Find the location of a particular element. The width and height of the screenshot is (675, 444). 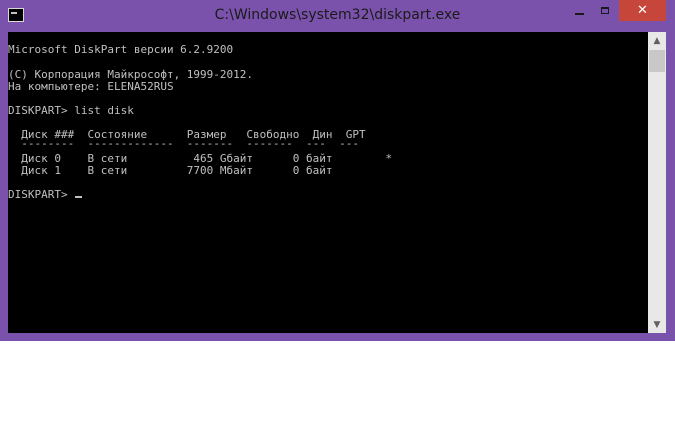

maximize-icon is located at coordinates (605, 10).